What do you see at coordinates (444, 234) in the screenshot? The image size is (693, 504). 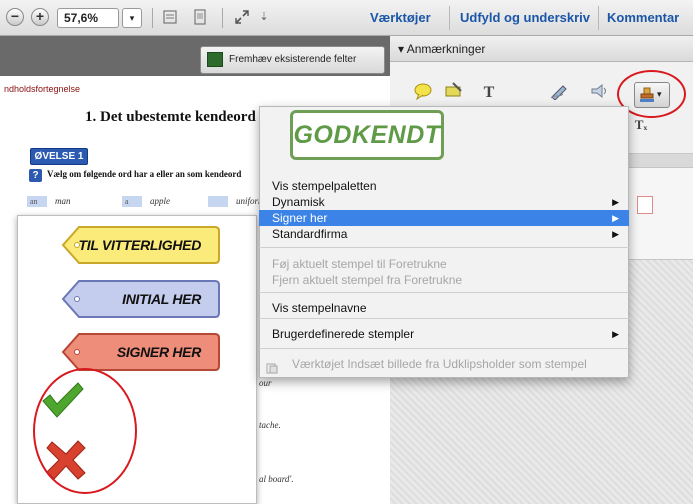 I see `menu-item: Standardfirma ▶` at bounding box center [444, 234].